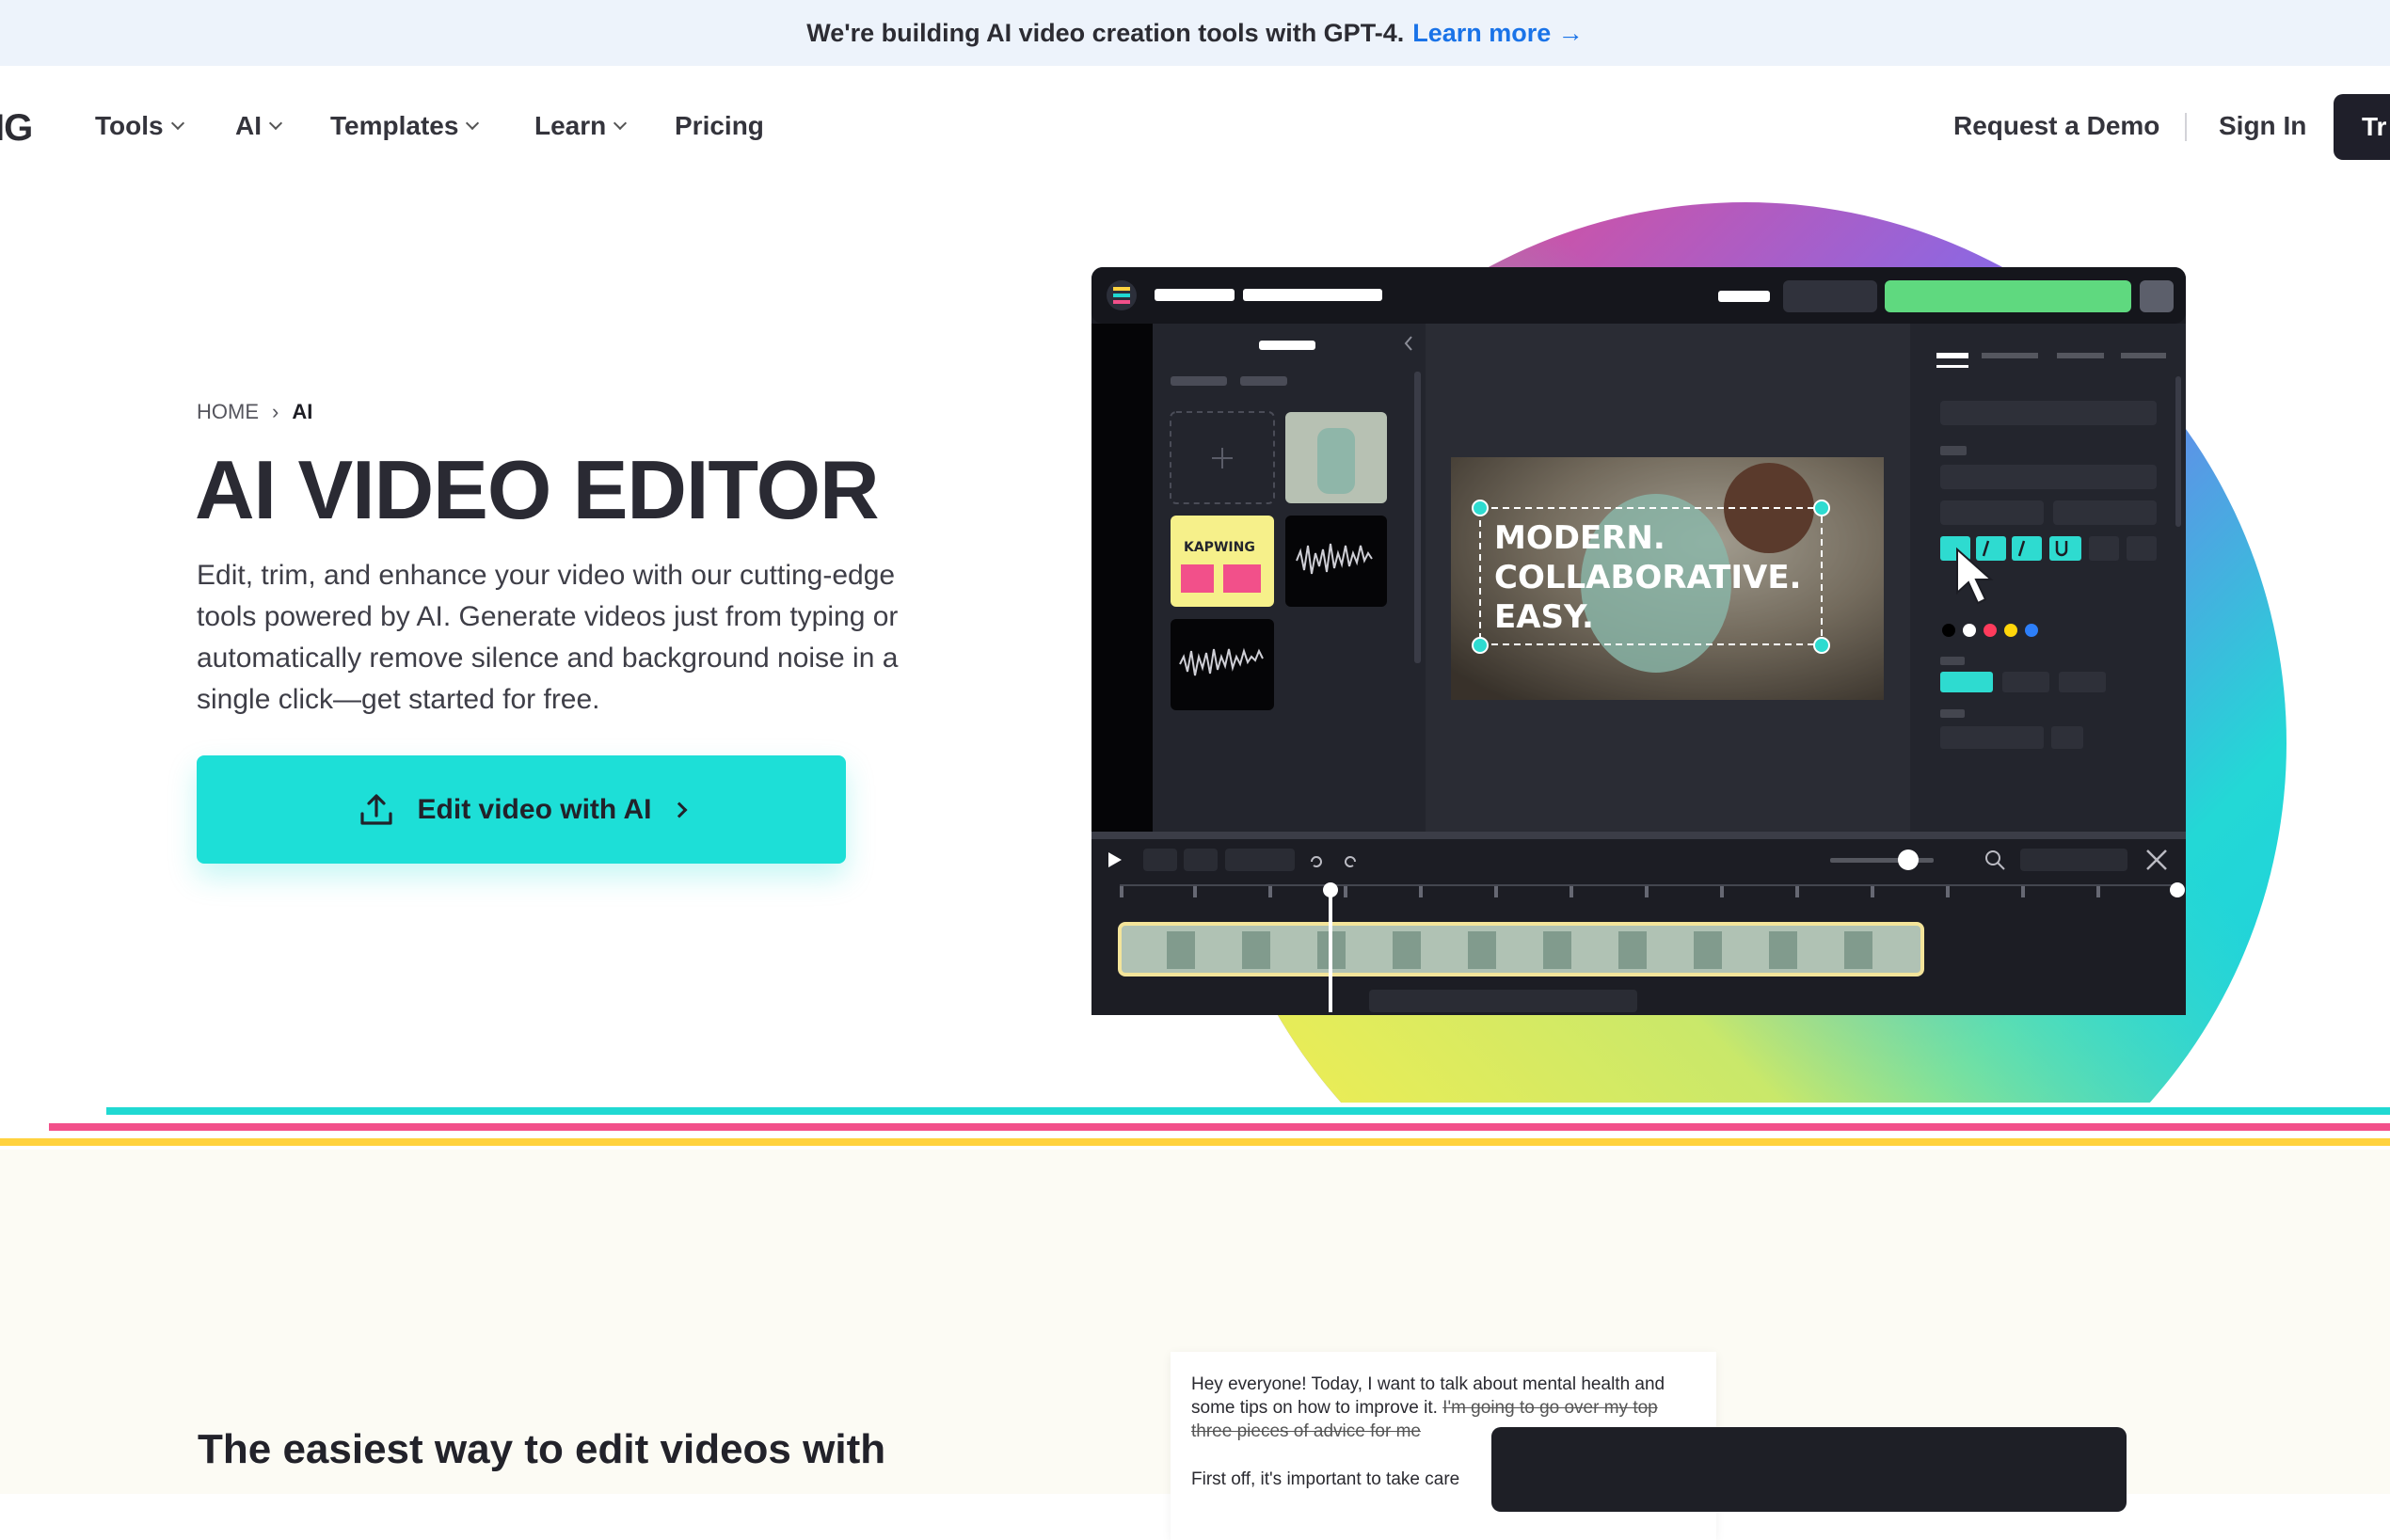 Image resolution: width=2390 pixels, height=1540 pixels. What do you see at coordinates (2031, 630) in the screenshot?
I see `color-swatch-blue` at bounding box center [2031, 630].